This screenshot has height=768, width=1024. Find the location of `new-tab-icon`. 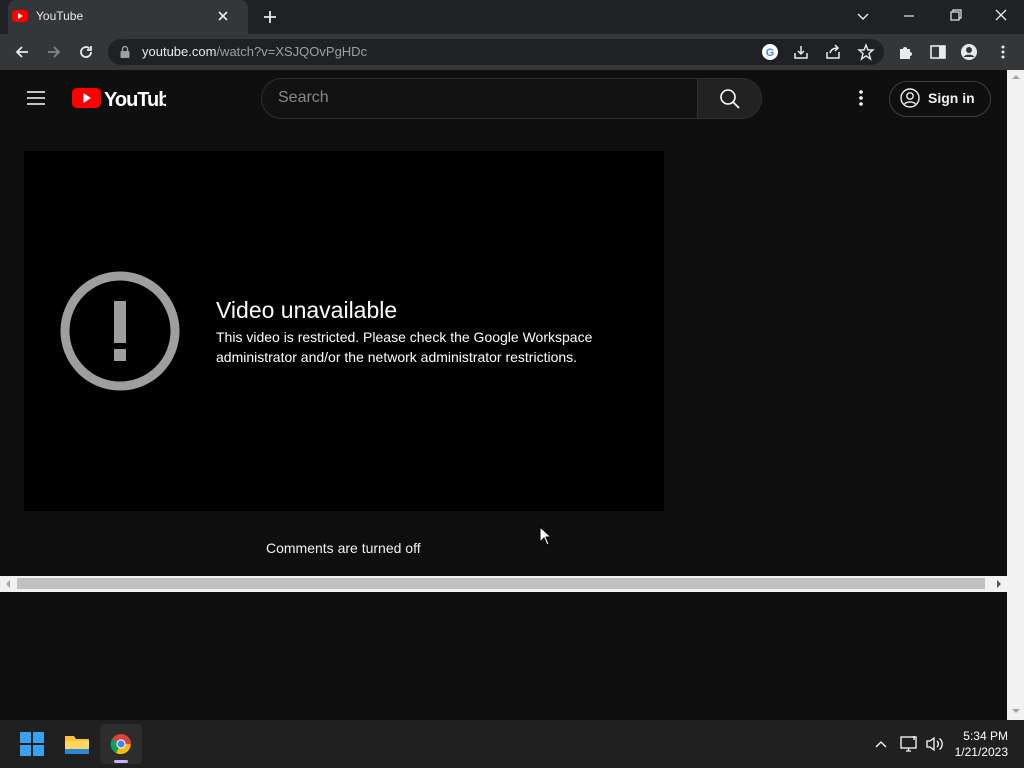

new-tab-icon is located at coordinates (270, 17).